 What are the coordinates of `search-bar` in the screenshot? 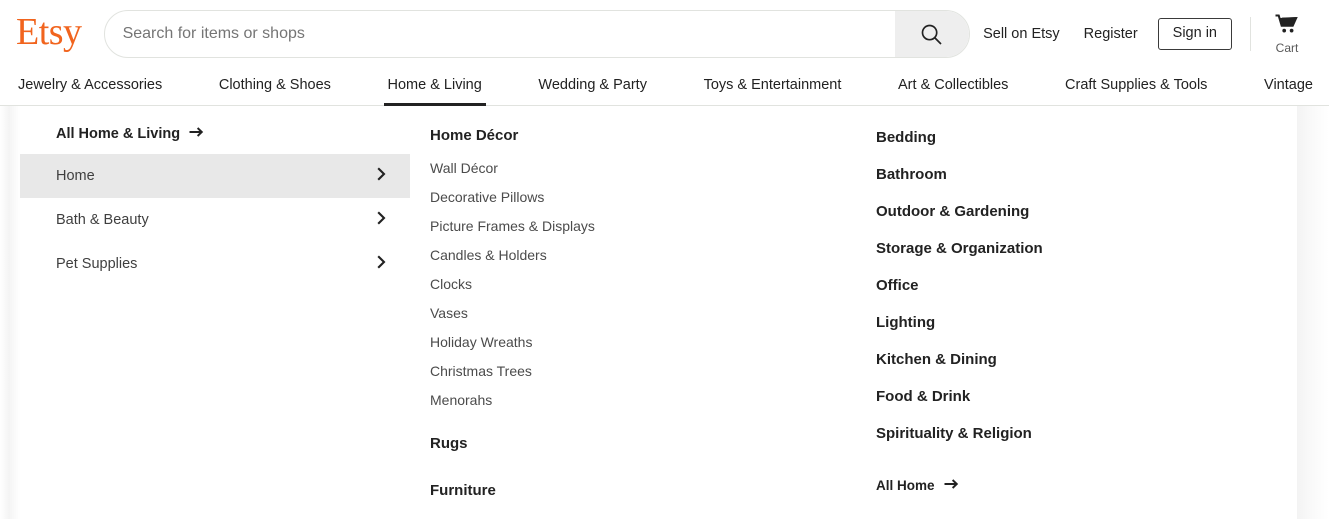 It's located at (536, 34).